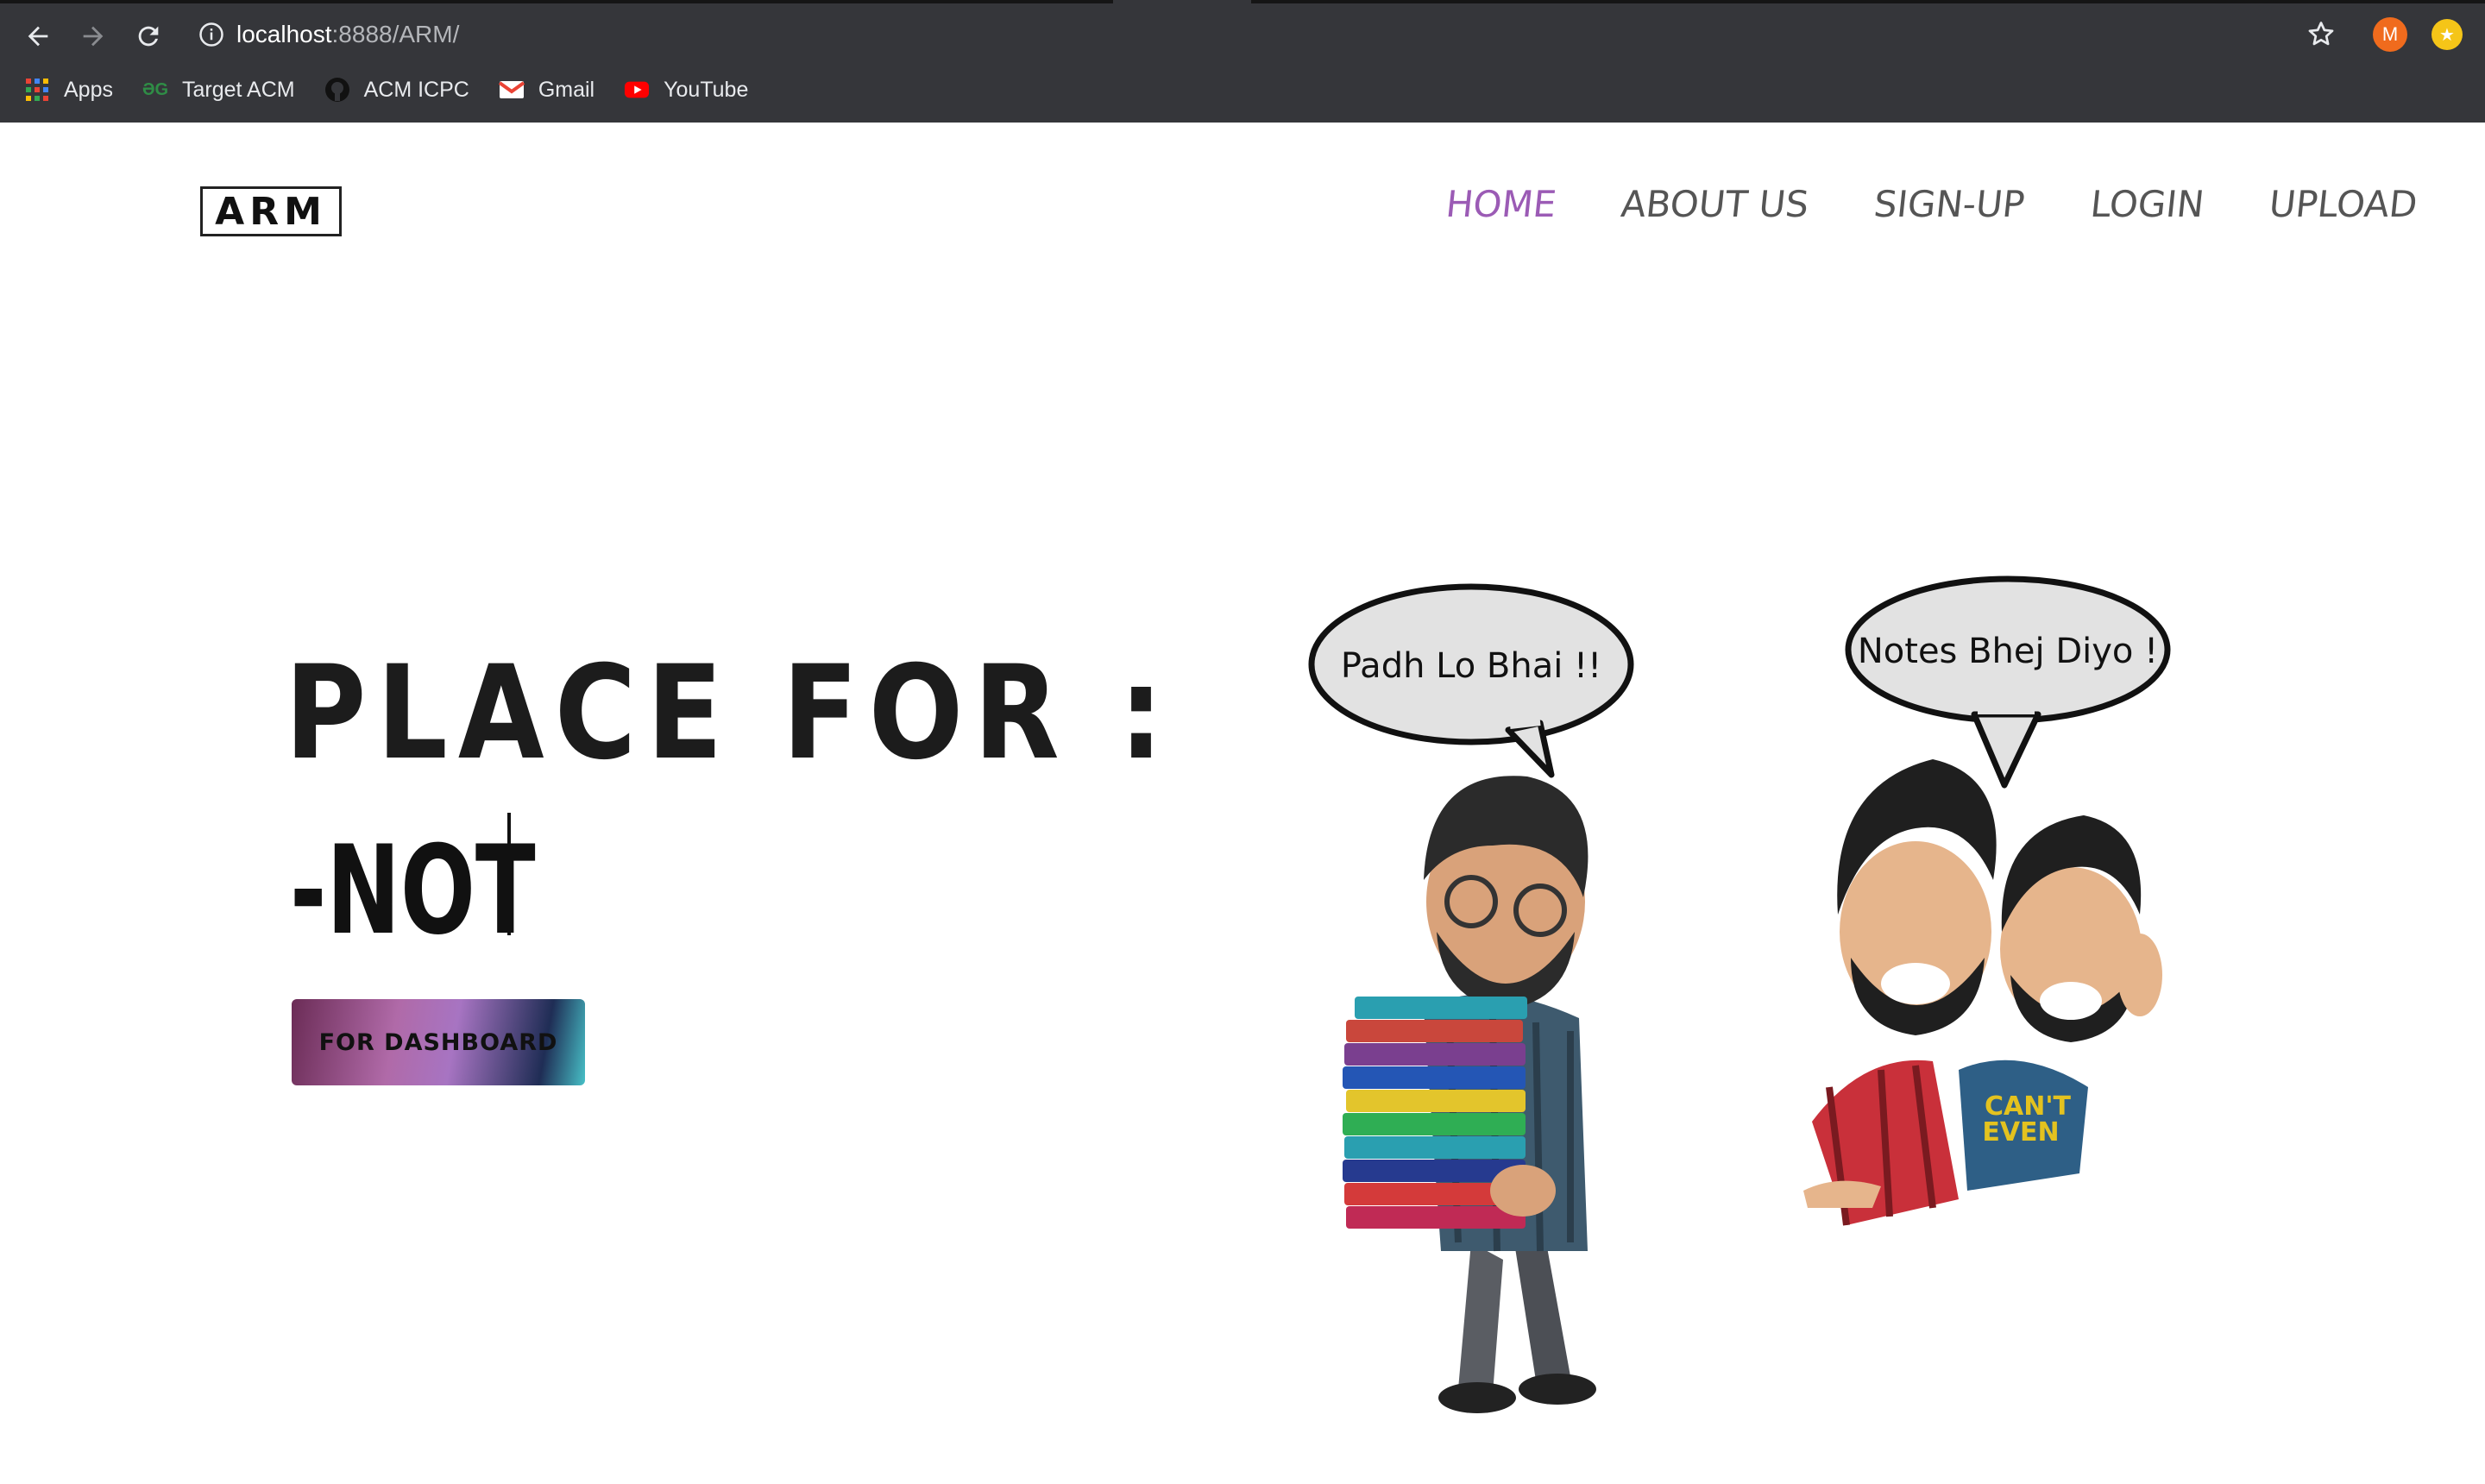 The height and width of the screenshot is (1484, 2485). I want to click on speech-bubble-left: Padh Lo Bhai !!, so click(1471, 680).